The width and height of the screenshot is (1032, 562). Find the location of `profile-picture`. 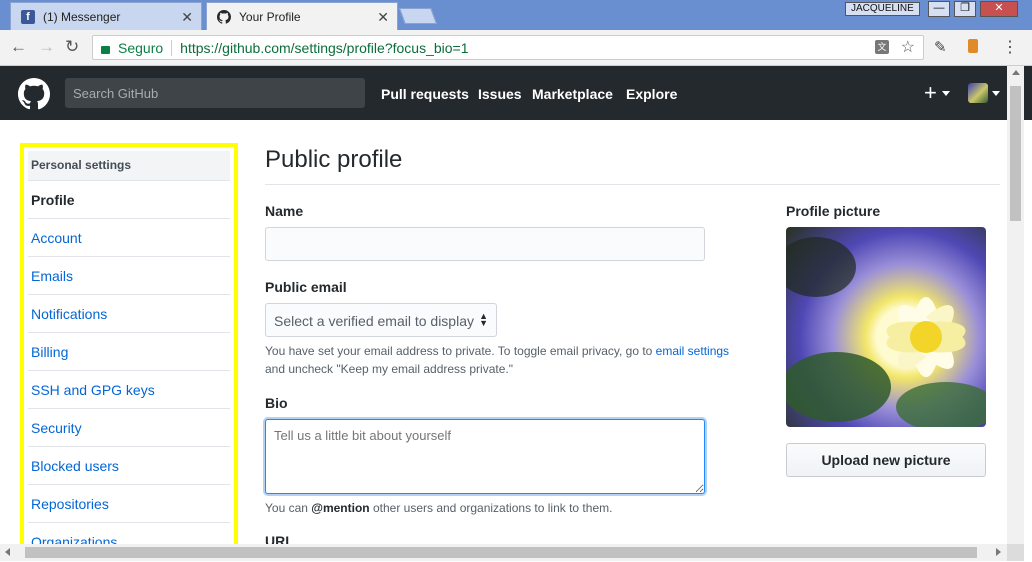

profile-picture is located at coordinates (886, 327).